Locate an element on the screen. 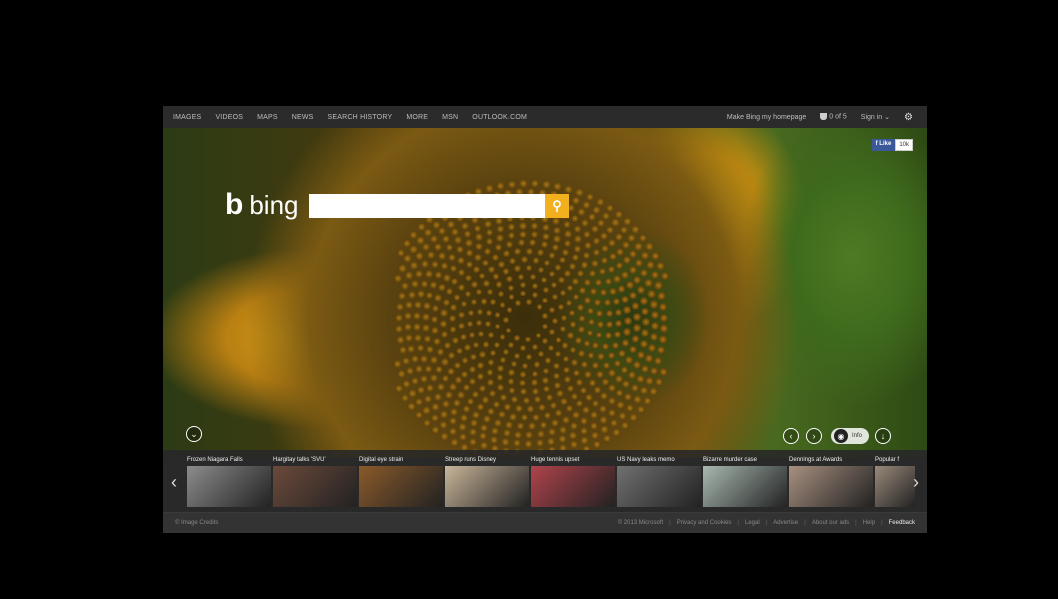  image-credits-link: © Image Credits is located at coordinates (196, 523).